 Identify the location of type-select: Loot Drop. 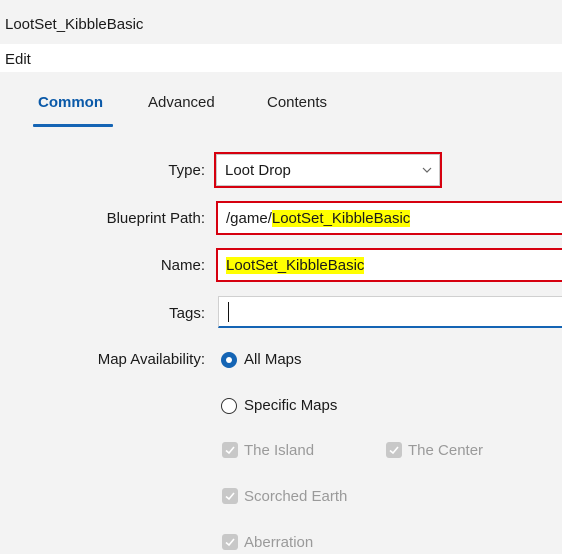
(328, 170).